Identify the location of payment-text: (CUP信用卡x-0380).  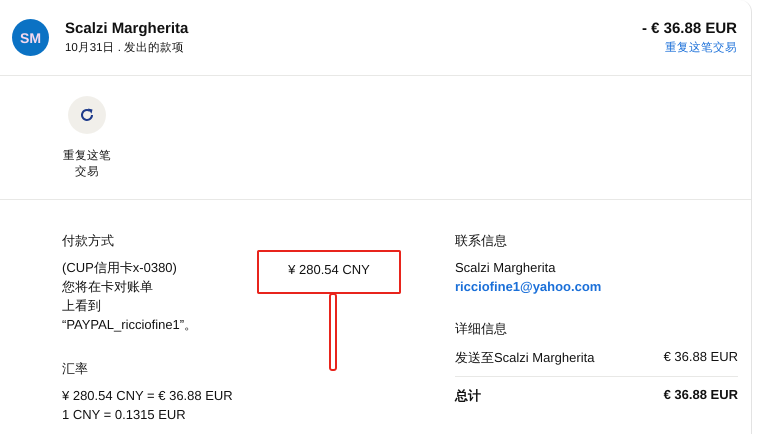
(120, 268).